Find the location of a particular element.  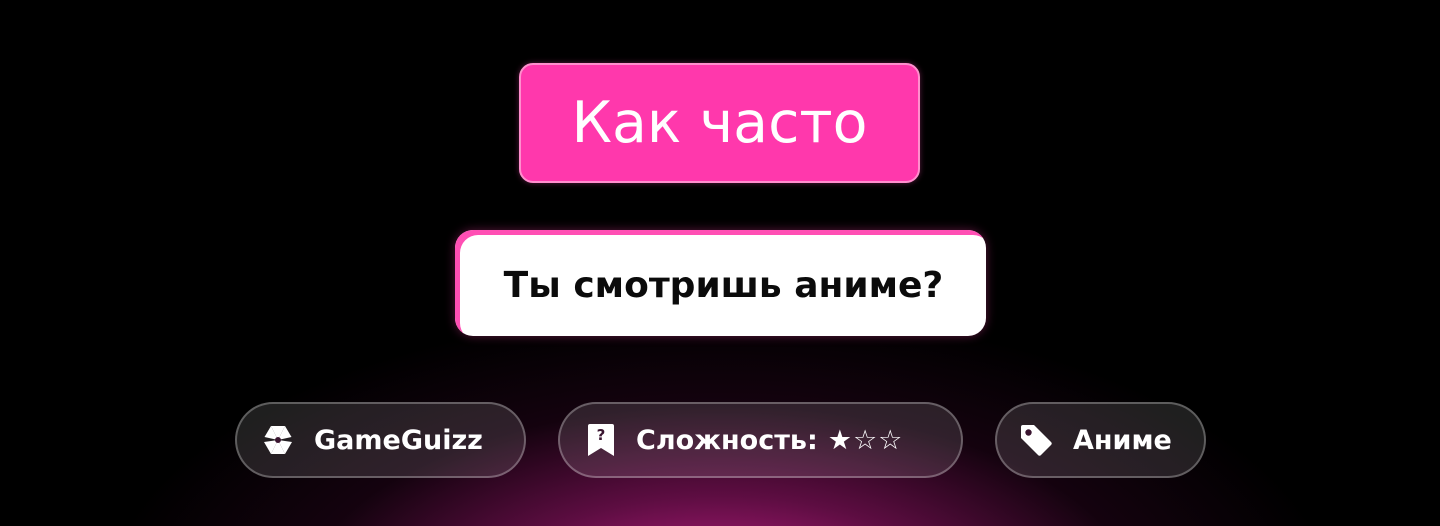

question-pill: Ты смотришь аниме? is located at coordinates (720, 283).